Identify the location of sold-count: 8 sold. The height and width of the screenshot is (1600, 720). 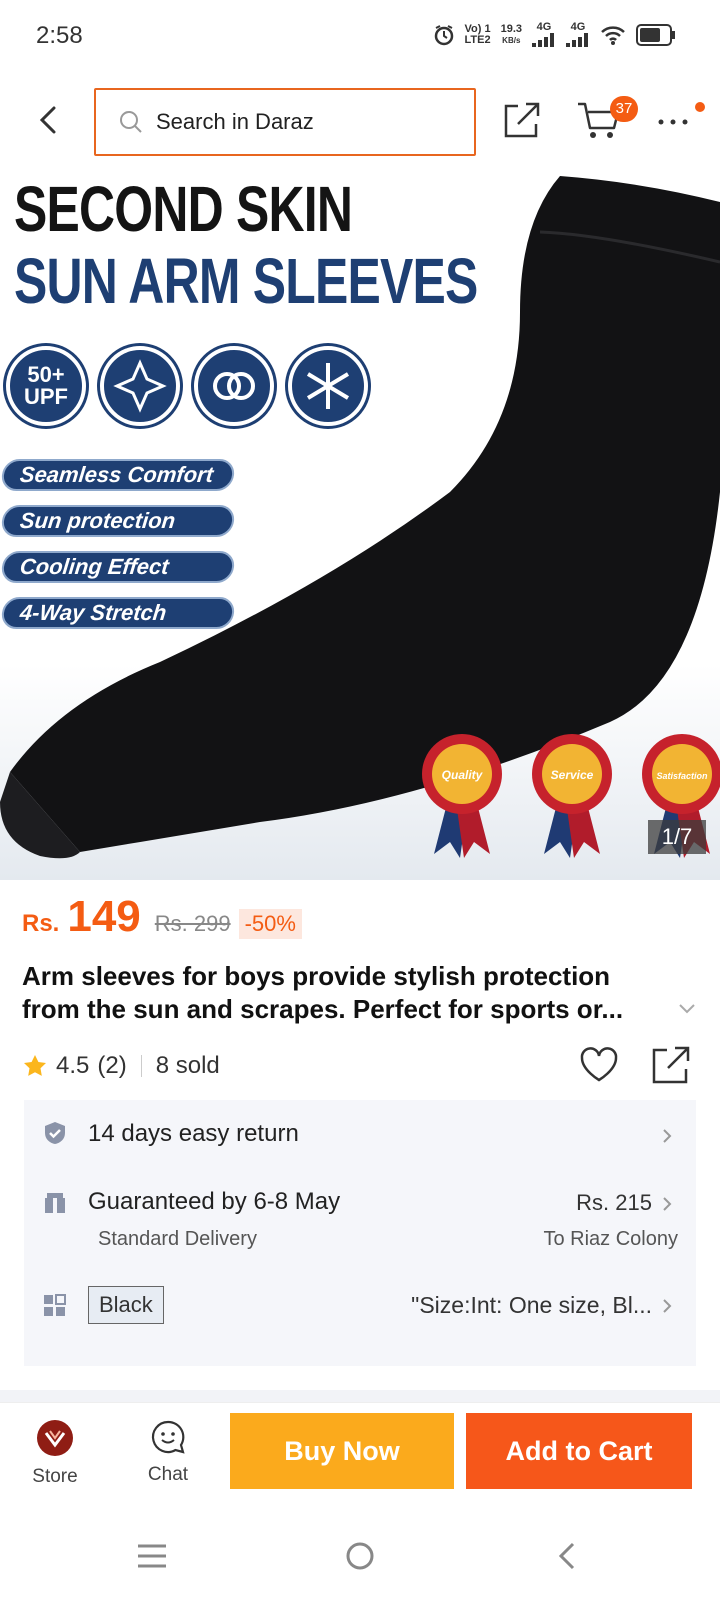
(187, 1065).